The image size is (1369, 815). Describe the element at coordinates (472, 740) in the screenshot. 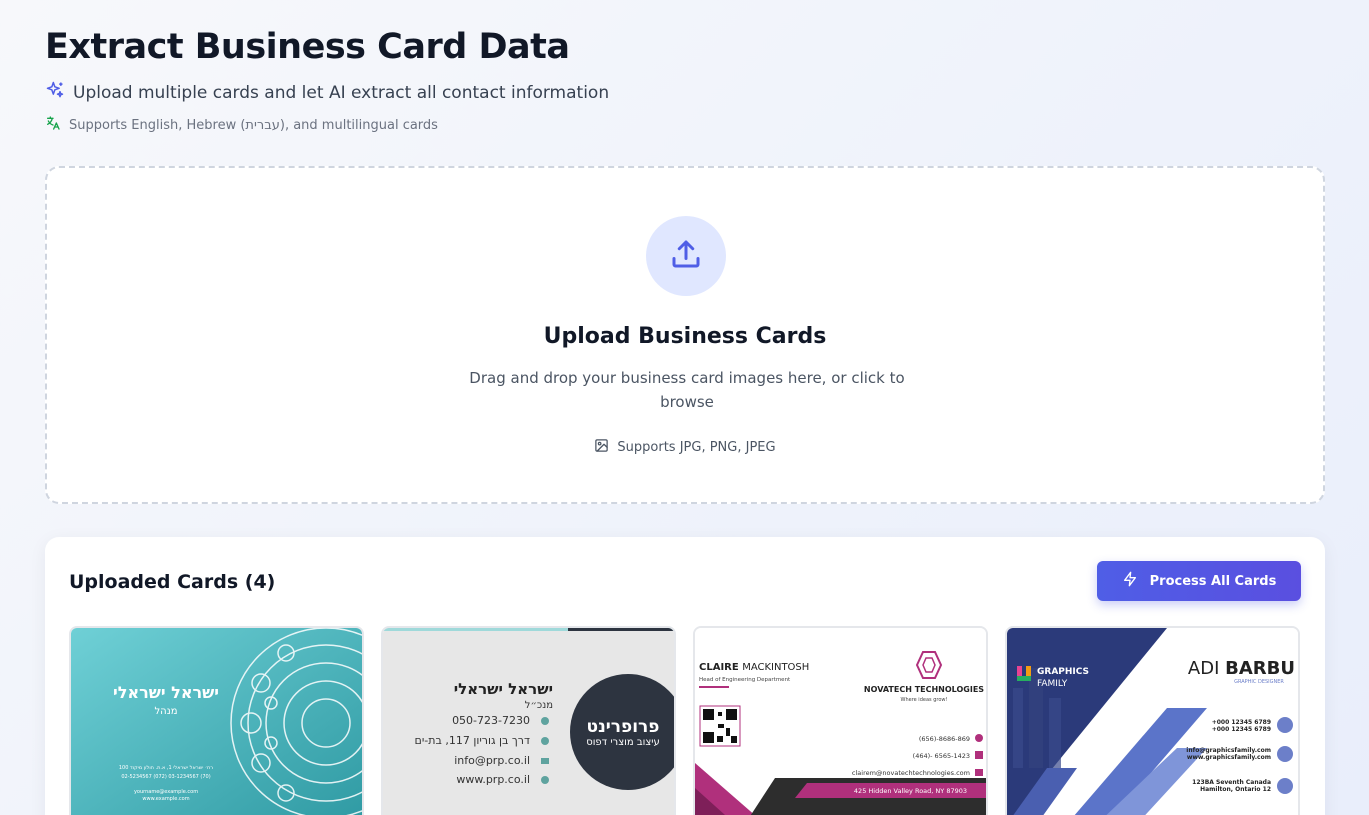

I see `card2-address: דרך בן גוריון 117, בת-ים` at that location.